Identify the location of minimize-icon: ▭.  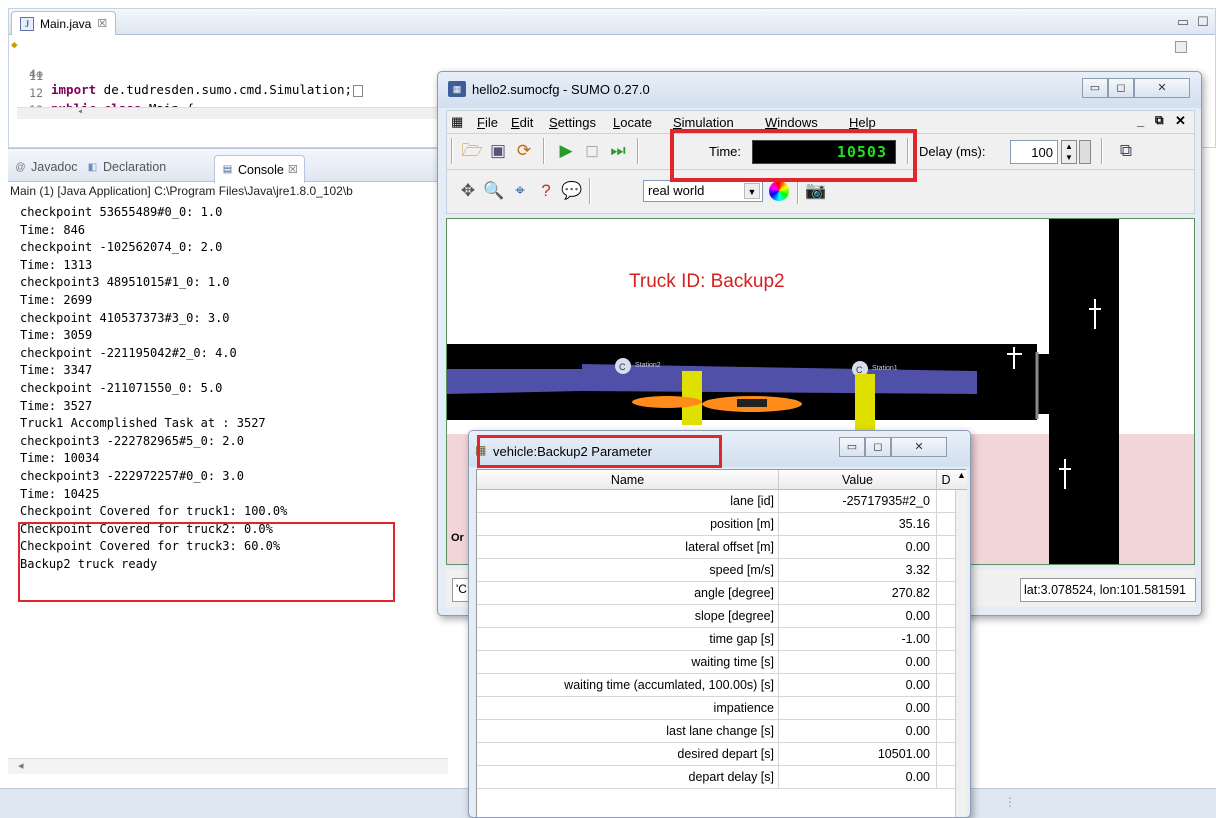
(1183, 22).